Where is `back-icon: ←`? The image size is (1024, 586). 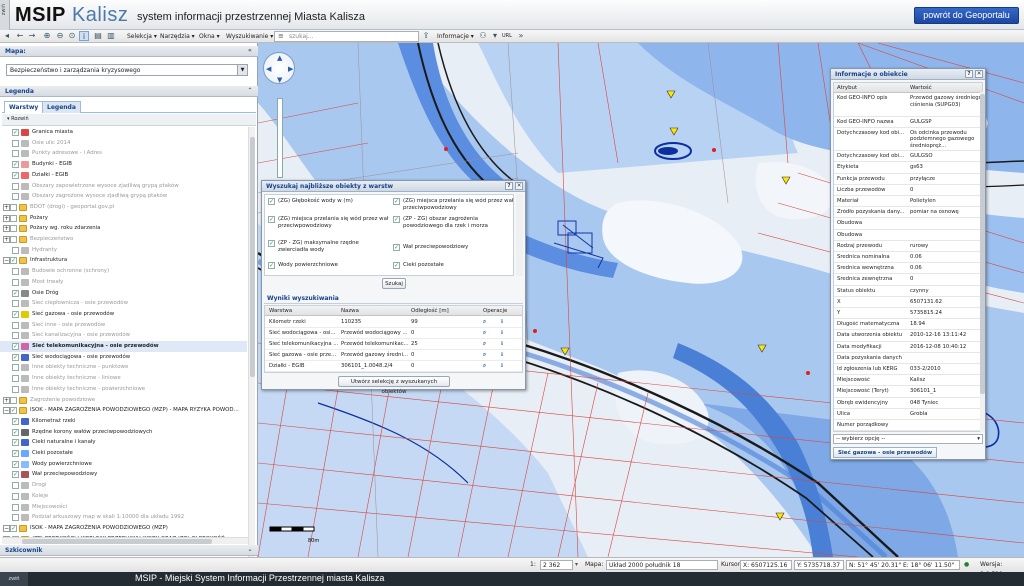
back-icon: ← is located at coordinates (20, 36).